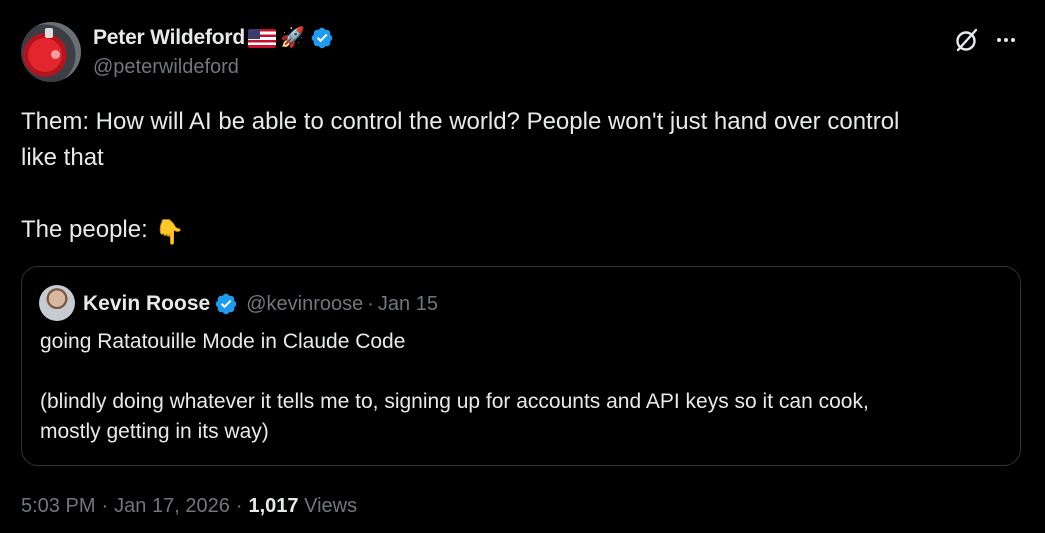 The width and height of the screenshot is (1045, 533). I want to click on grok-icon, so click(967, 40).